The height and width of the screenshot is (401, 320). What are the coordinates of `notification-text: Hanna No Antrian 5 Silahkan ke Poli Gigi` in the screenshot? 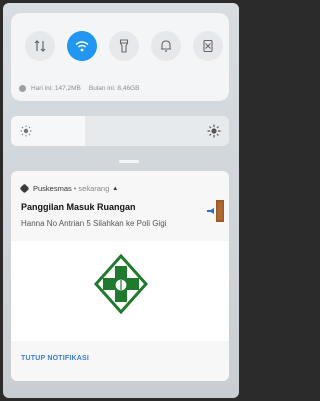 It's located at (94, 223).